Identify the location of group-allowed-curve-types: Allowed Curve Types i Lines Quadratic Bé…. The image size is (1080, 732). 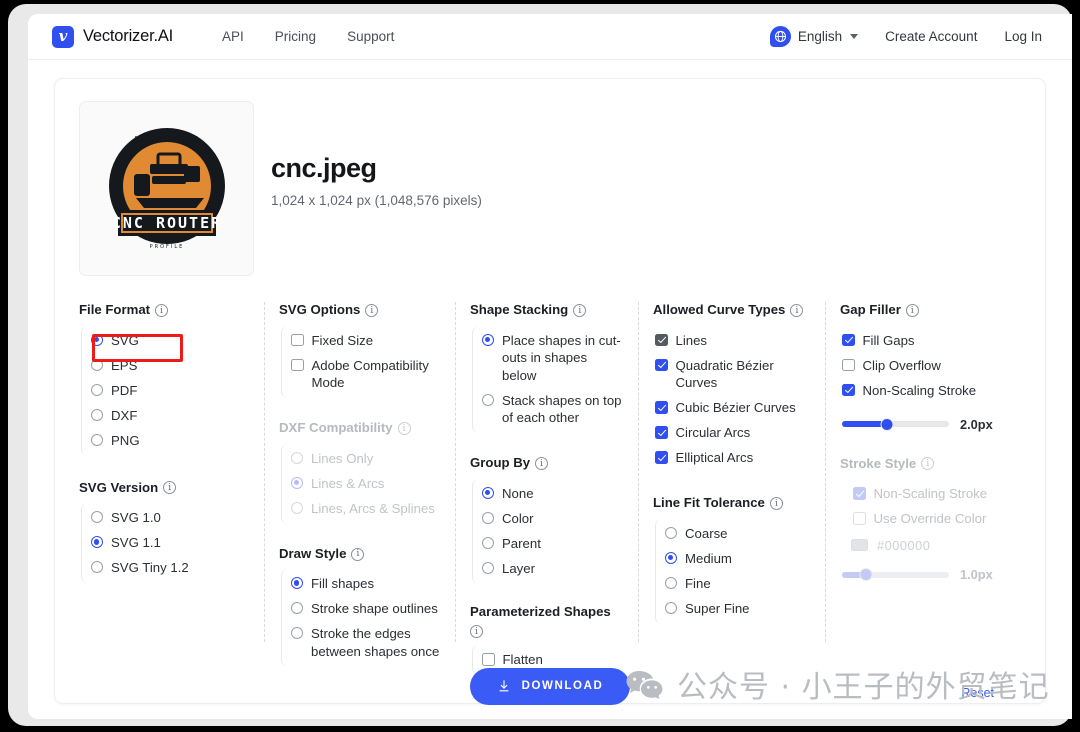
(732, 387).